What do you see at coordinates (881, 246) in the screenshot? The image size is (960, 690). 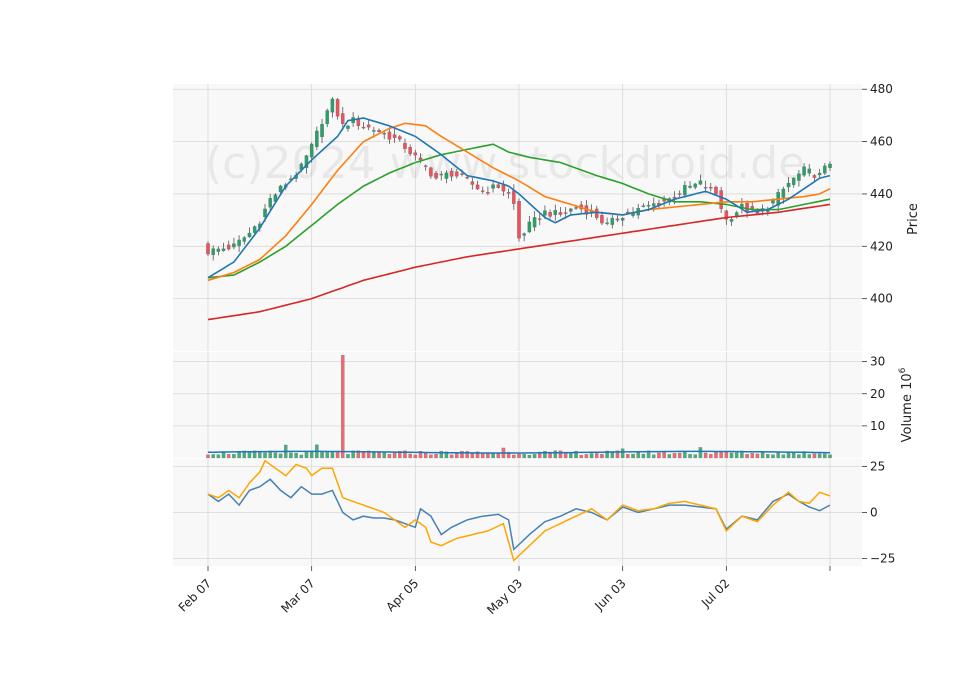 I see `price-ytick-label-1: 420` at bounding box center [881, 246].